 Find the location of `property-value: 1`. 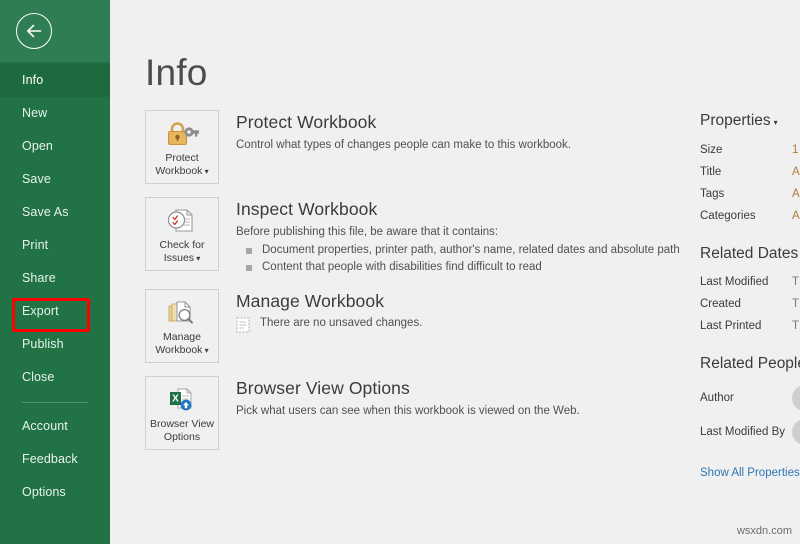

property-value: 1 is located at coordinates (795, 150).